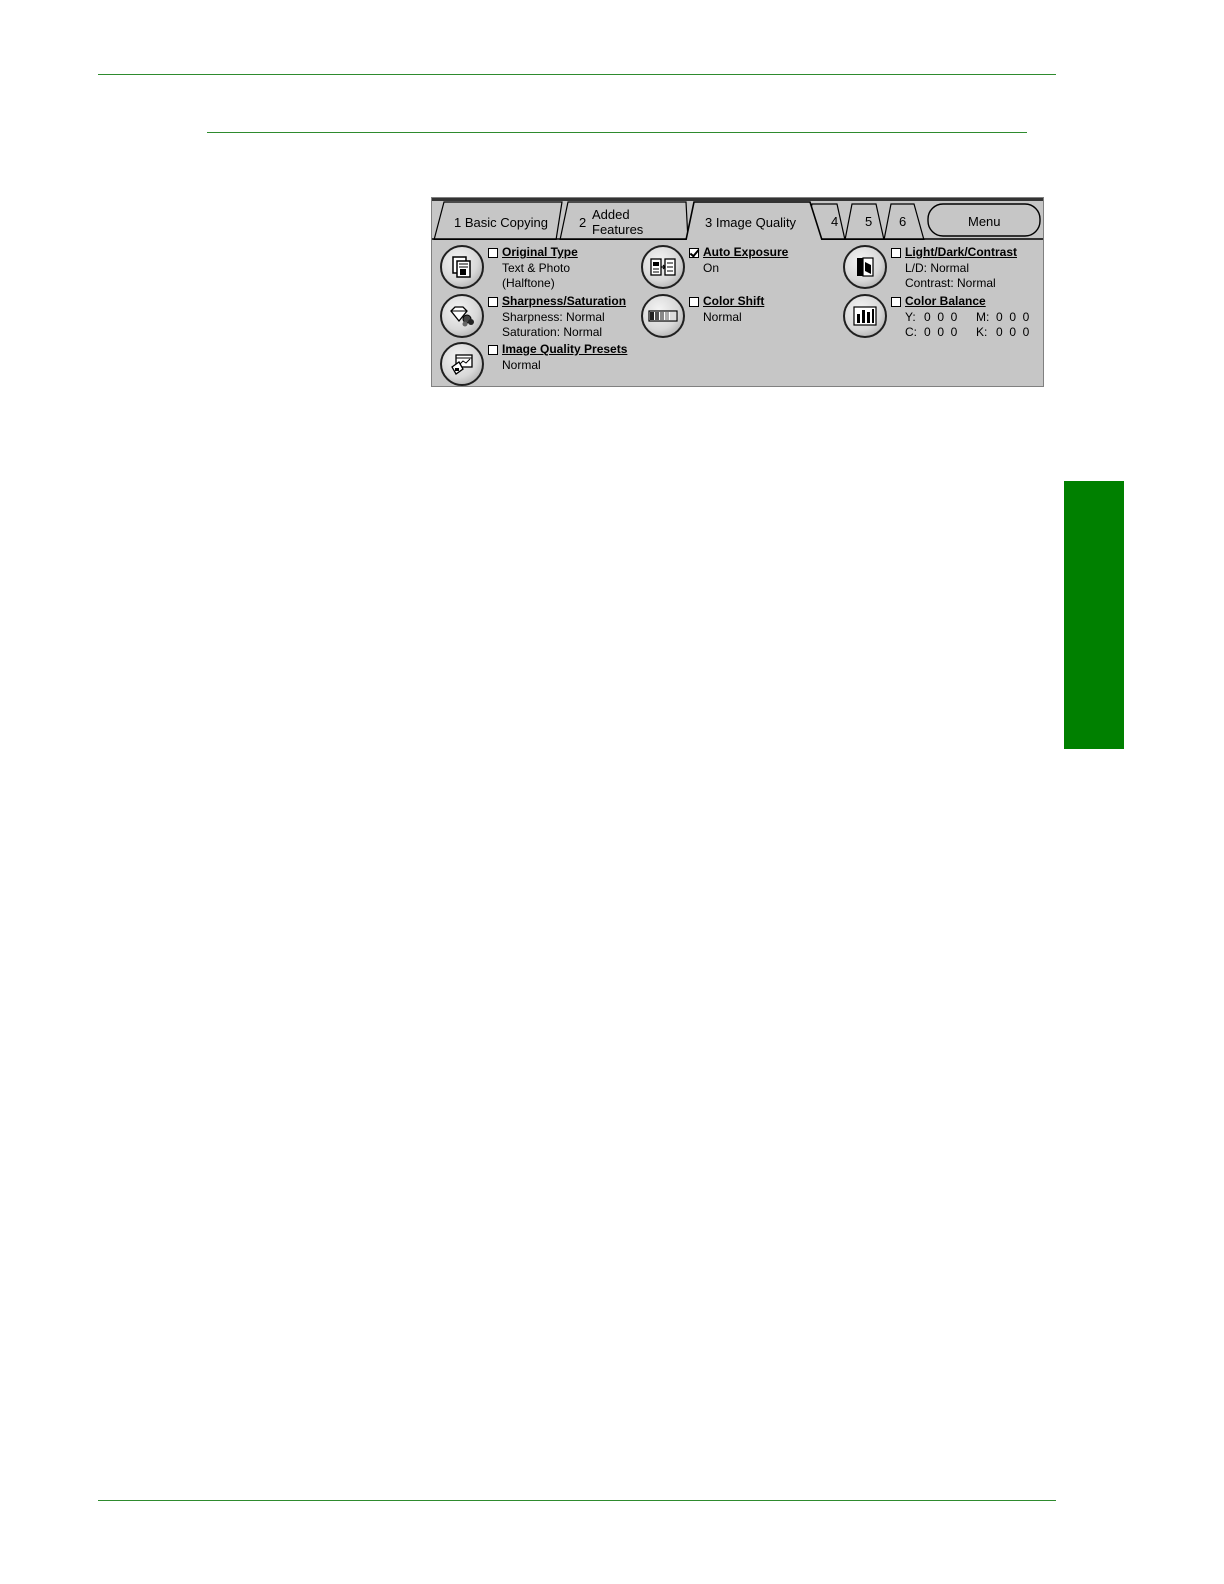 This screenshot has height=1584, width=1224. I want to click on color-balance-row-ck: C: 0 0 0 K: 0 0 0, so click(967, 332).